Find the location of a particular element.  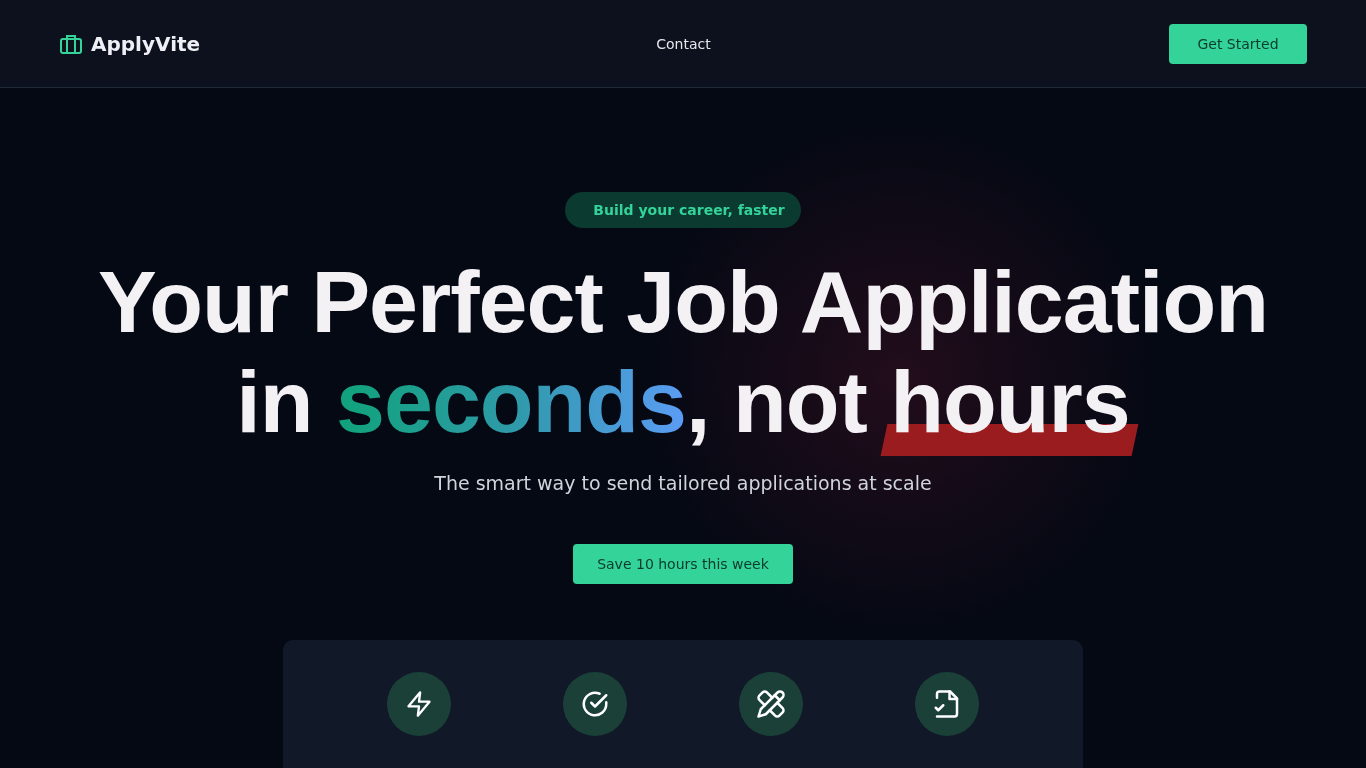

get-started-button: Get Started is located at coordinates (1238, 43).